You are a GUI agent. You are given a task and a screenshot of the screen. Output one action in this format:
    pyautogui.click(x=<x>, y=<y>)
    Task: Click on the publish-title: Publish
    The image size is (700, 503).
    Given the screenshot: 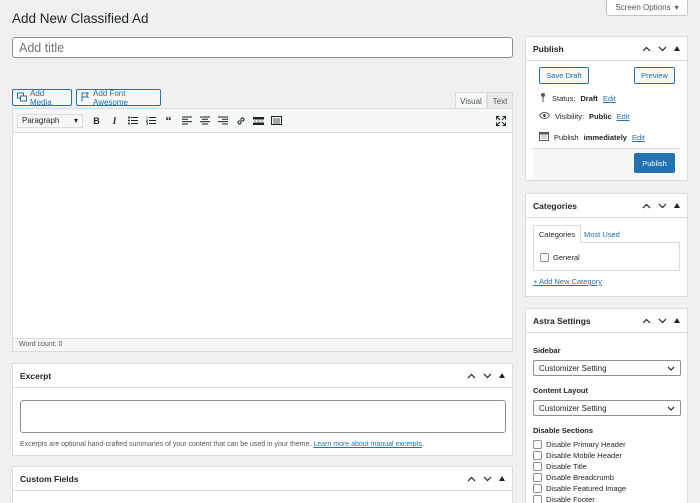 What is the action you would take?
    pyautogui.click(x=548, y=48)
    